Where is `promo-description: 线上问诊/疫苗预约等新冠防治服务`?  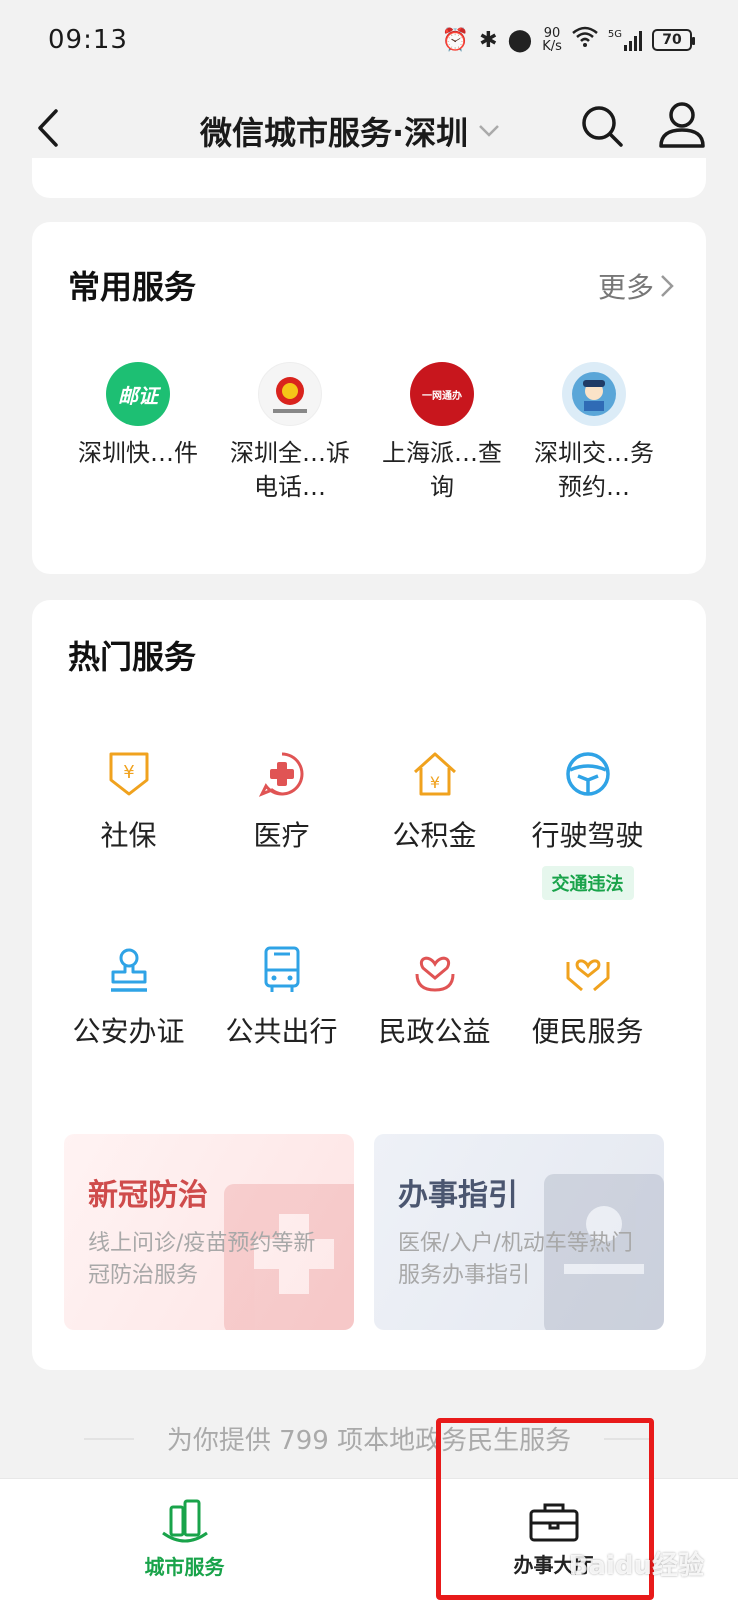 promo-description: 线上问诊/疫苗预约等新冠防治服务 is located at coordinates (202, 1259).